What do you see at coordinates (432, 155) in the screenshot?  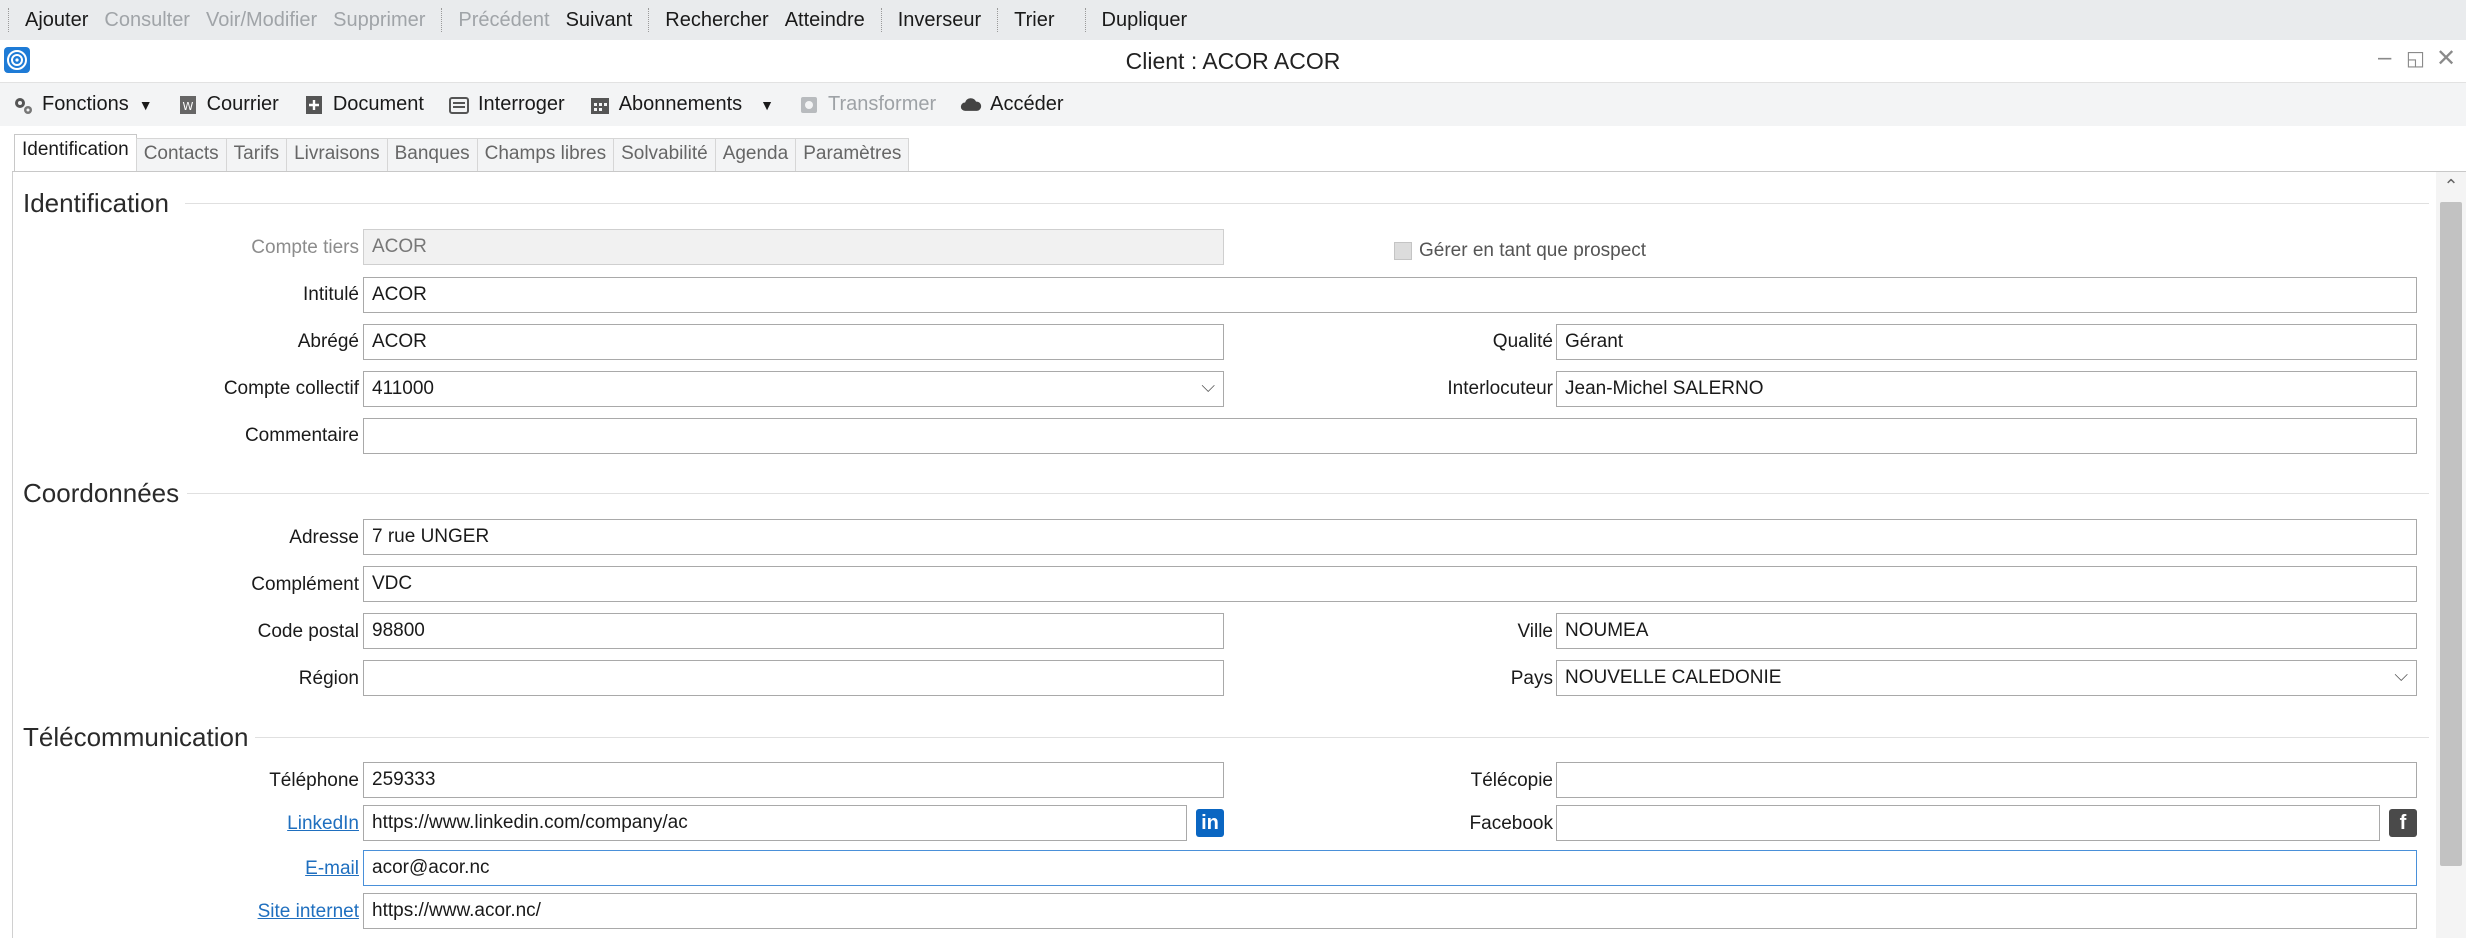 I see `tab-banques: Banques` at bounding box center [432, 155].